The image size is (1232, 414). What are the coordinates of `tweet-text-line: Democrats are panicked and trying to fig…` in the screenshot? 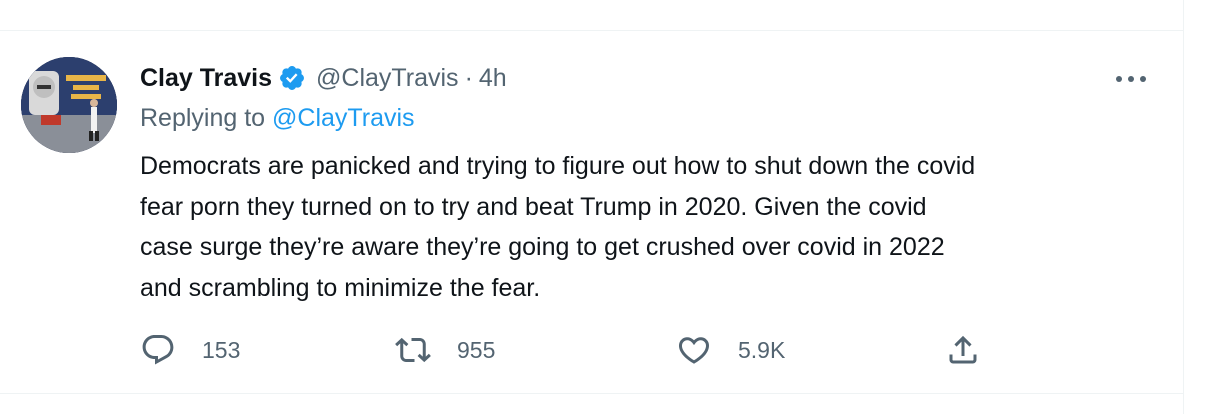 It's located at (558, 166).